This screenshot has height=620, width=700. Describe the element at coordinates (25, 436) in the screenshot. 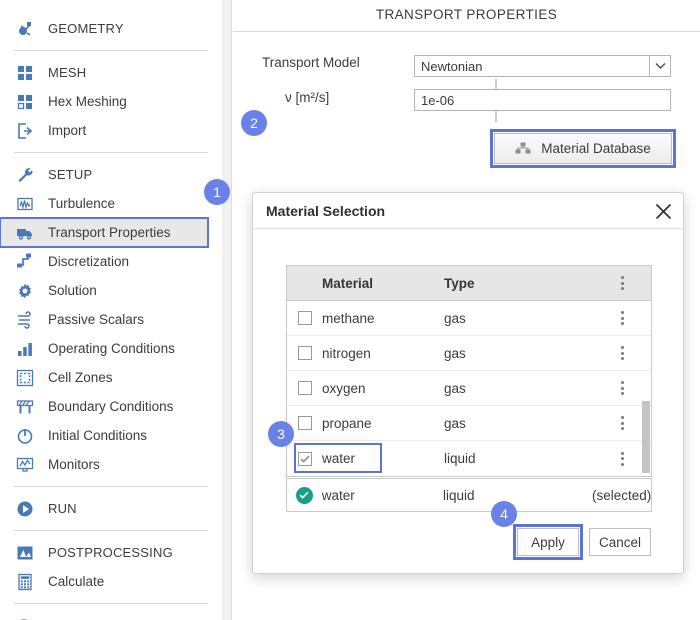

I see `power-icon` at that location.